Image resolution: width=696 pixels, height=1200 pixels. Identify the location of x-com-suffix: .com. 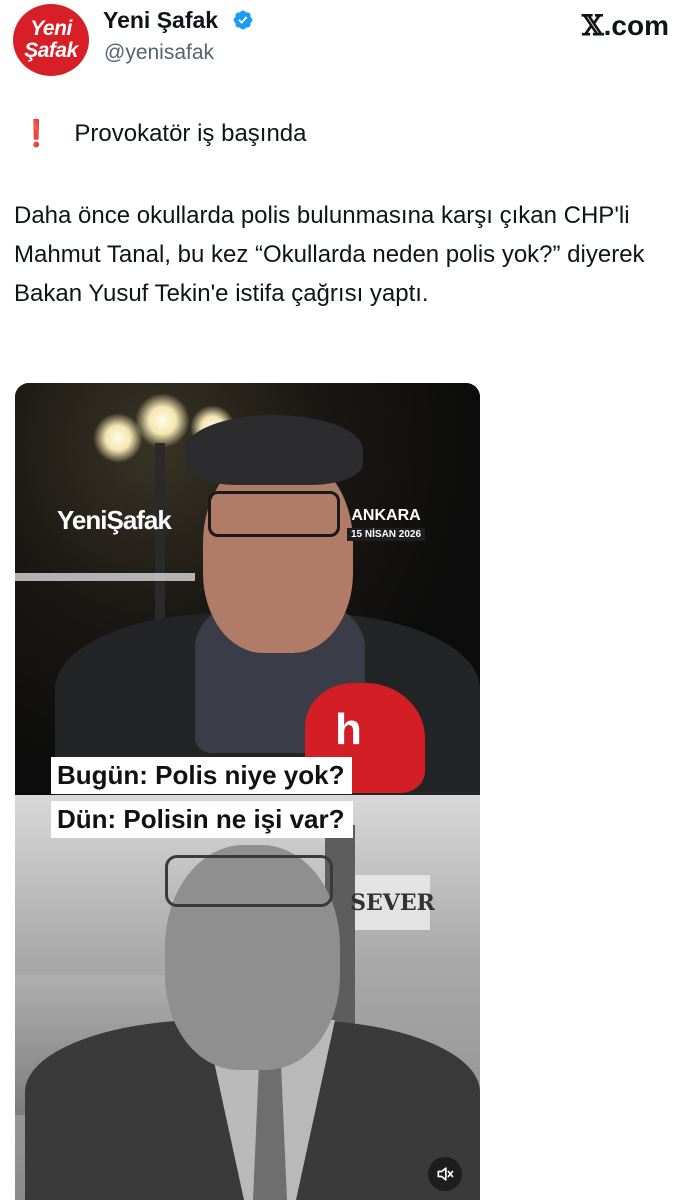
(636, 25).